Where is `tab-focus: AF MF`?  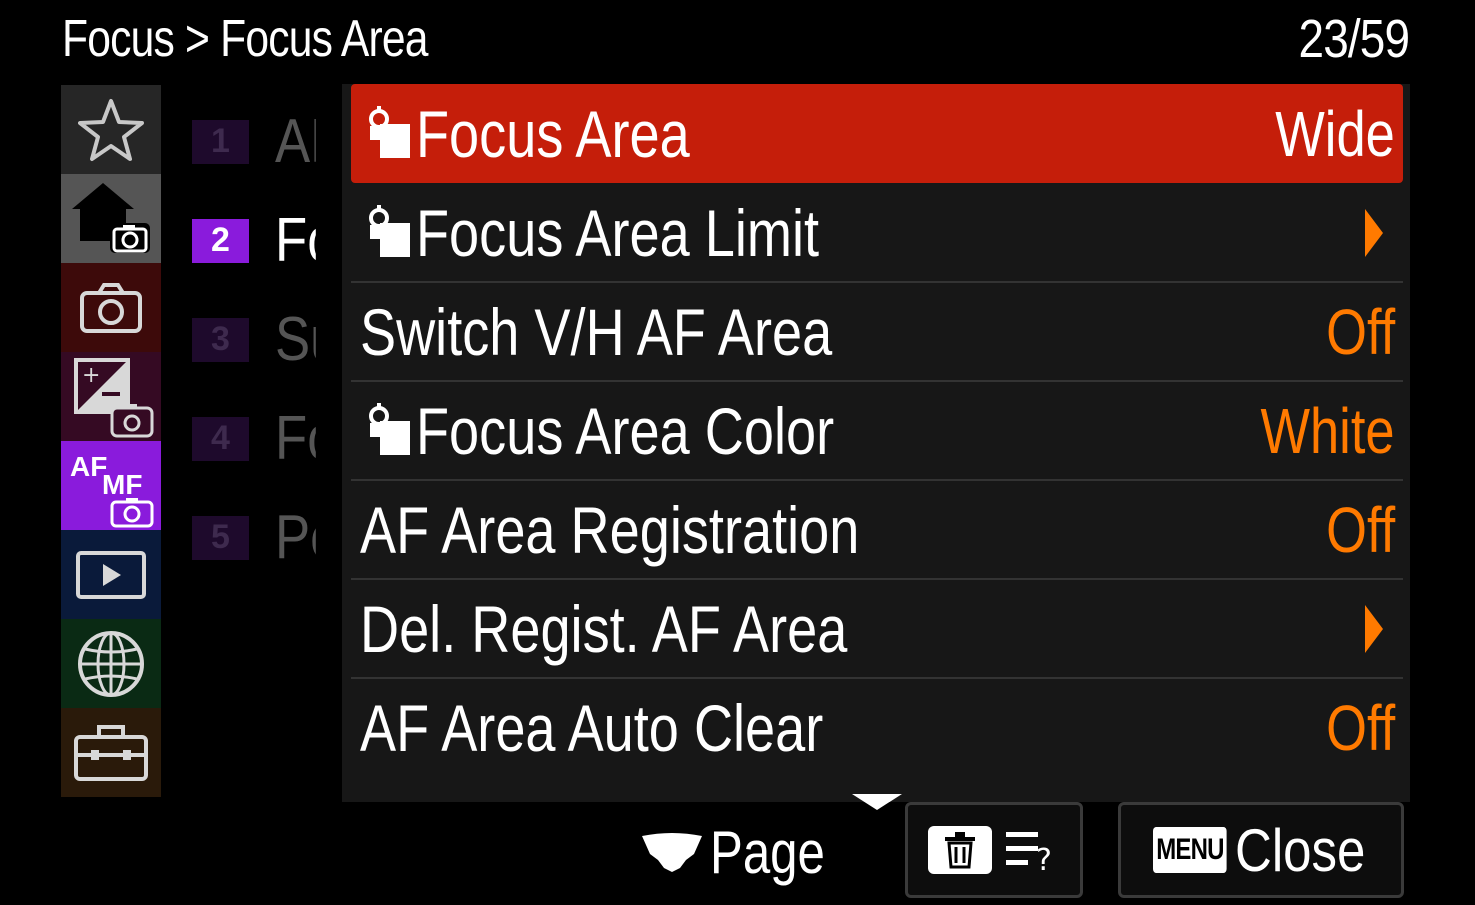
tab-focus: AF MF is located at coordinates (111, 485).